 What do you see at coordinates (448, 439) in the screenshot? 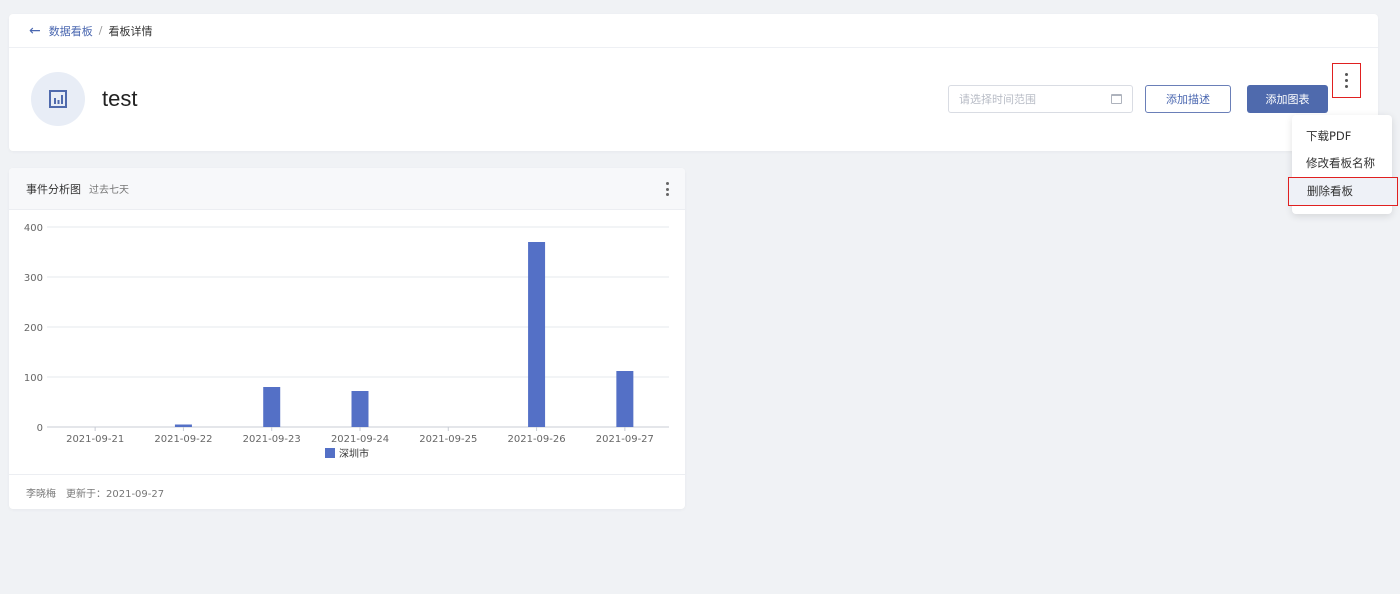
I see `x-tick-label: 2021-09-25` at bounding box center [448, 439].